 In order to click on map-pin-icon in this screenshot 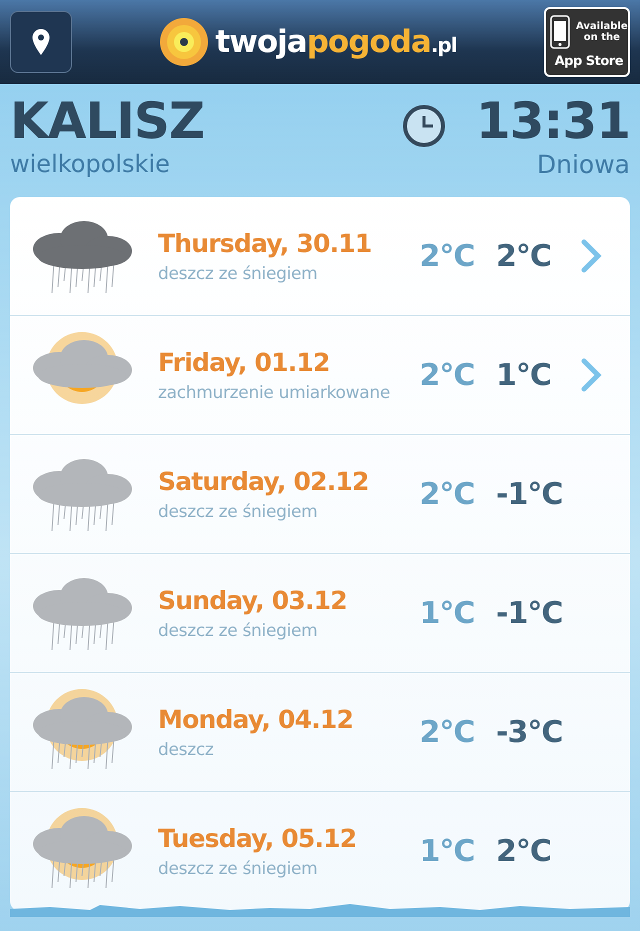, I will do `click(41, 42)`.